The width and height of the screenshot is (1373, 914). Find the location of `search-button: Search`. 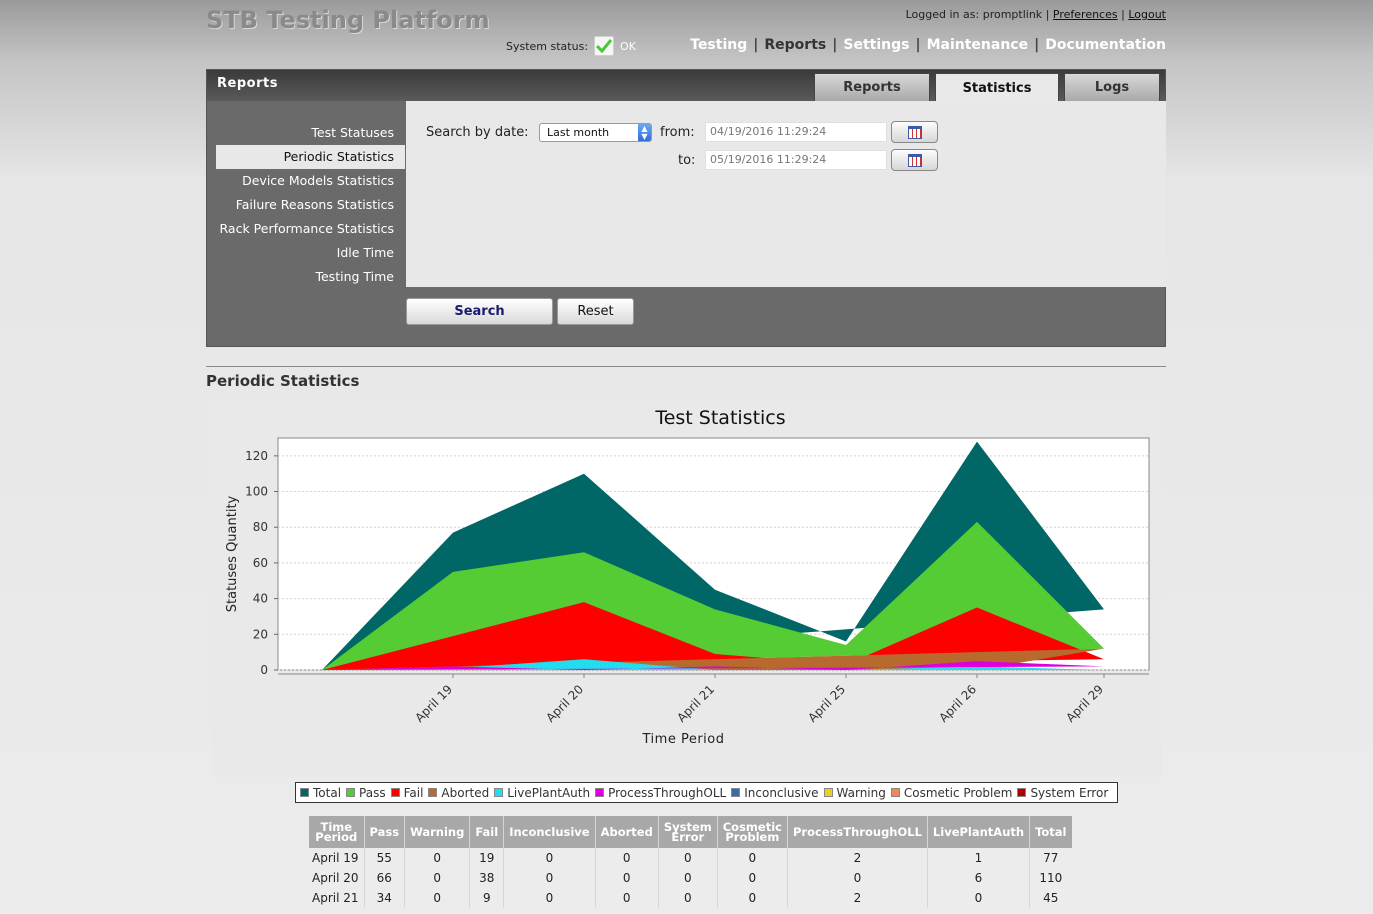

search-button: Search is located at coordinates (479, 311).